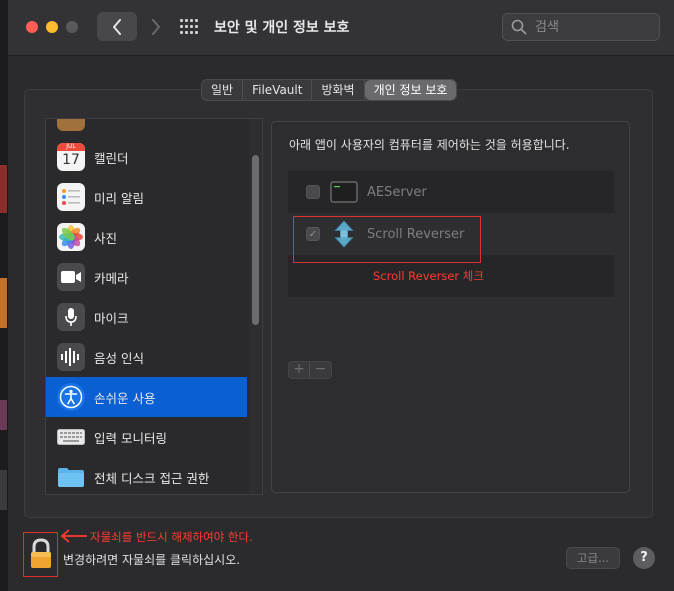 Image resolution: width=674 pixels, height=591 pixels. Describe the element at coordinates (111, 158) in the screenshot. I see `sidebar-item-label: 캘린더` at that location.